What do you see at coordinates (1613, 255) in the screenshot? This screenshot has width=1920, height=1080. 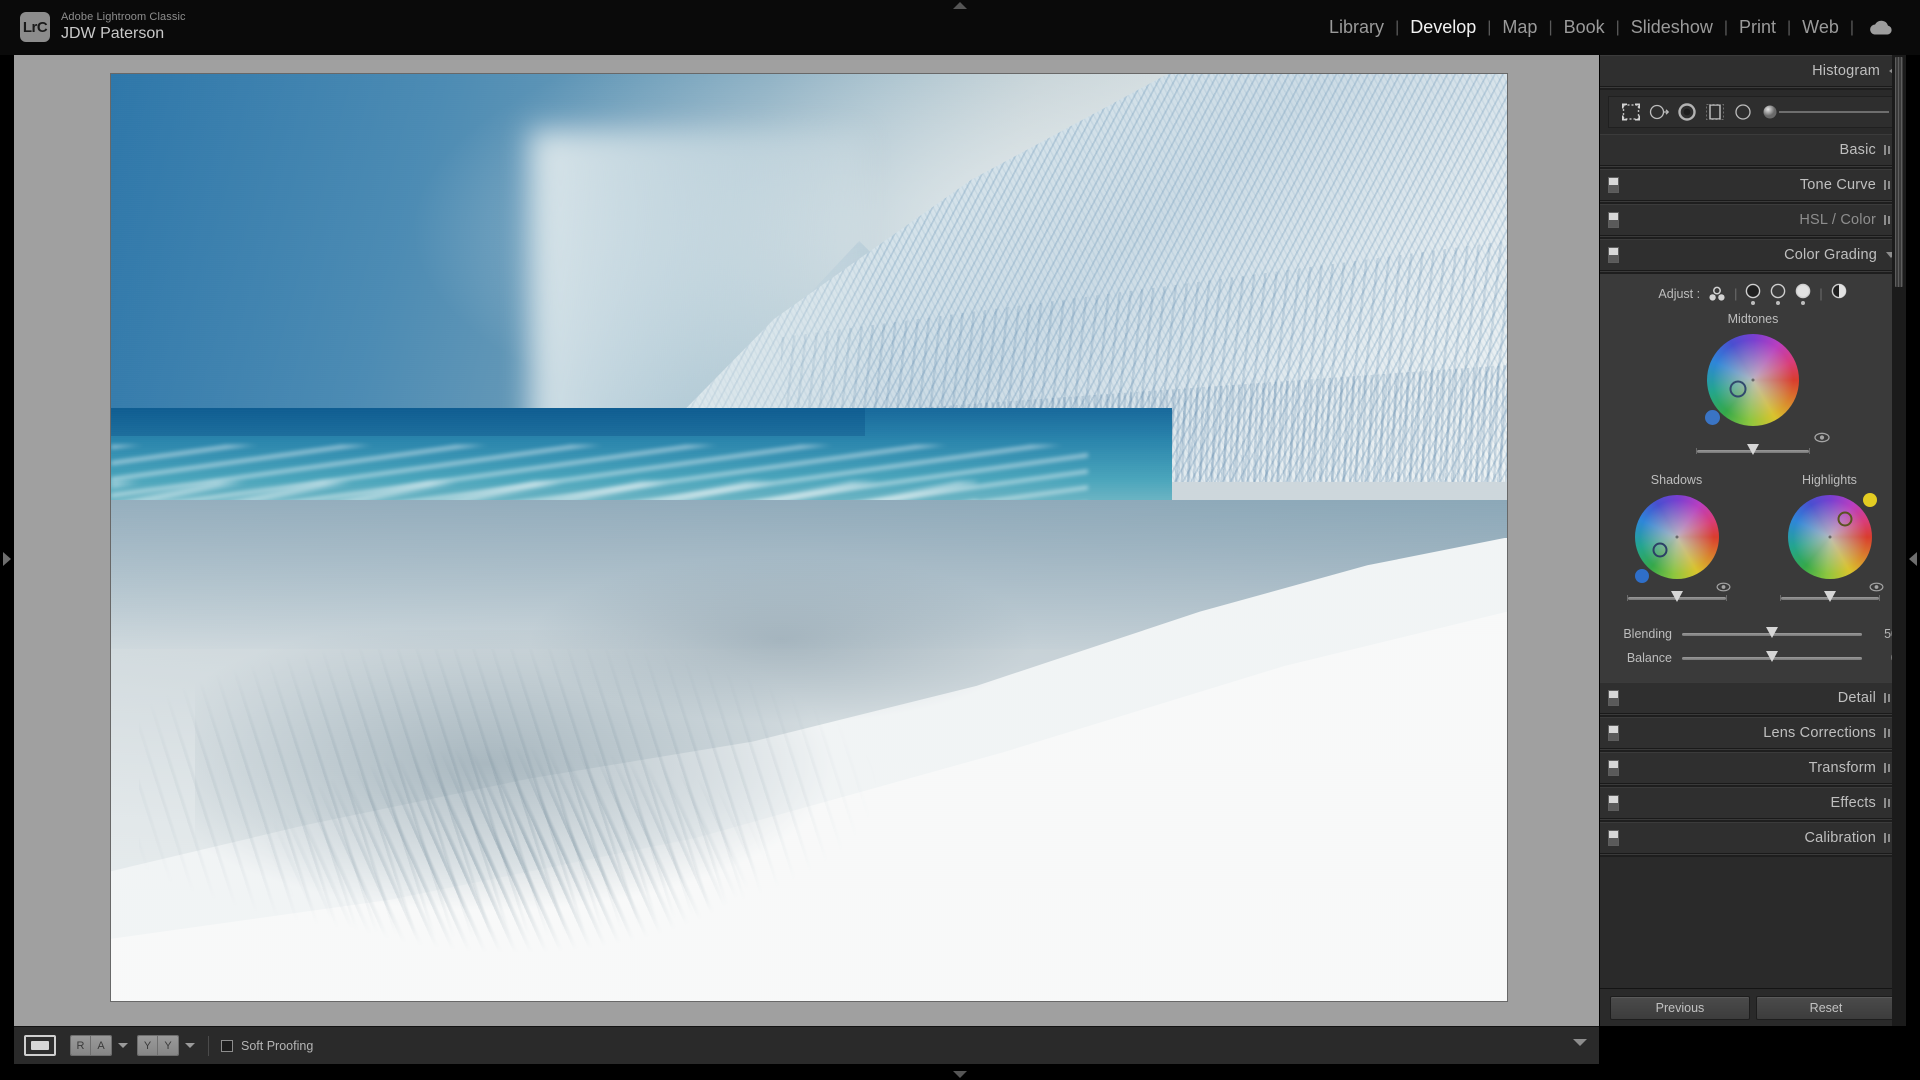 I see `panel-switch-color-grading` at bounding box center [1613, 255].